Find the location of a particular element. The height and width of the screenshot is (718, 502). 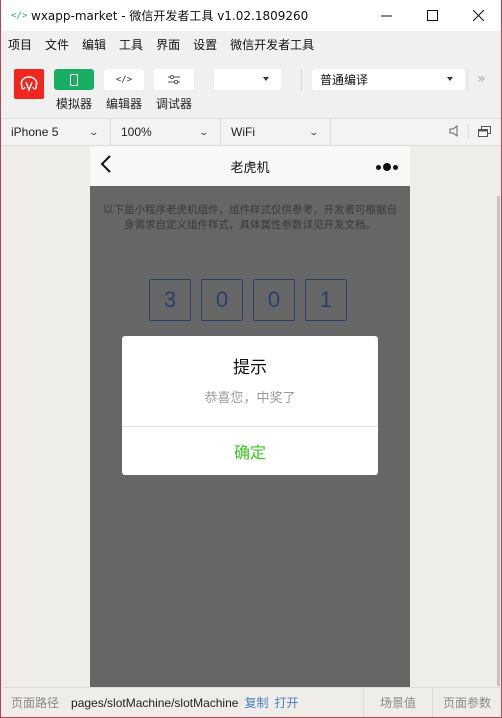

sliders-icon is located at coordinates (174, 79).